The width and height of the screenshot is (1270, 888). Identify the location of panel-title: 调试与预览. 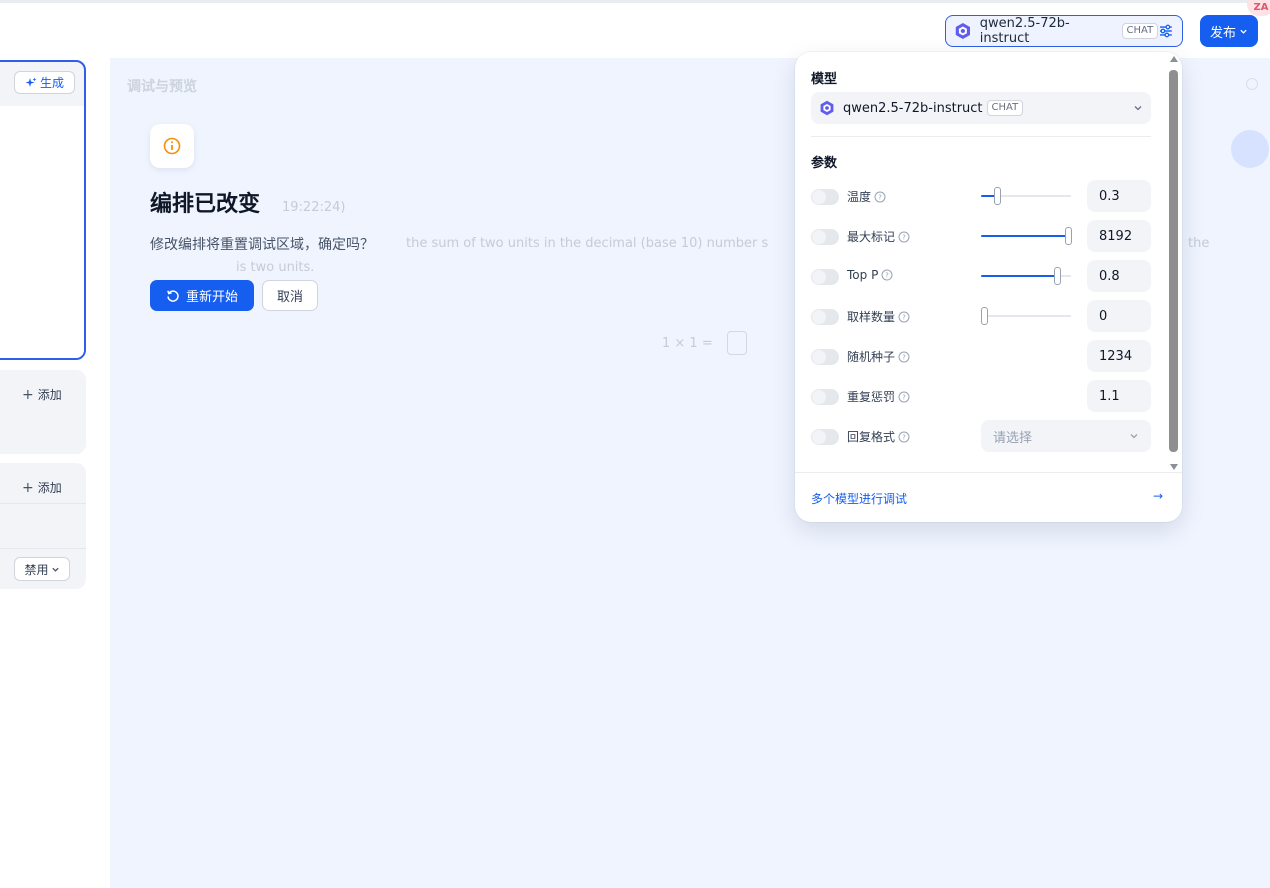
(162, 87).